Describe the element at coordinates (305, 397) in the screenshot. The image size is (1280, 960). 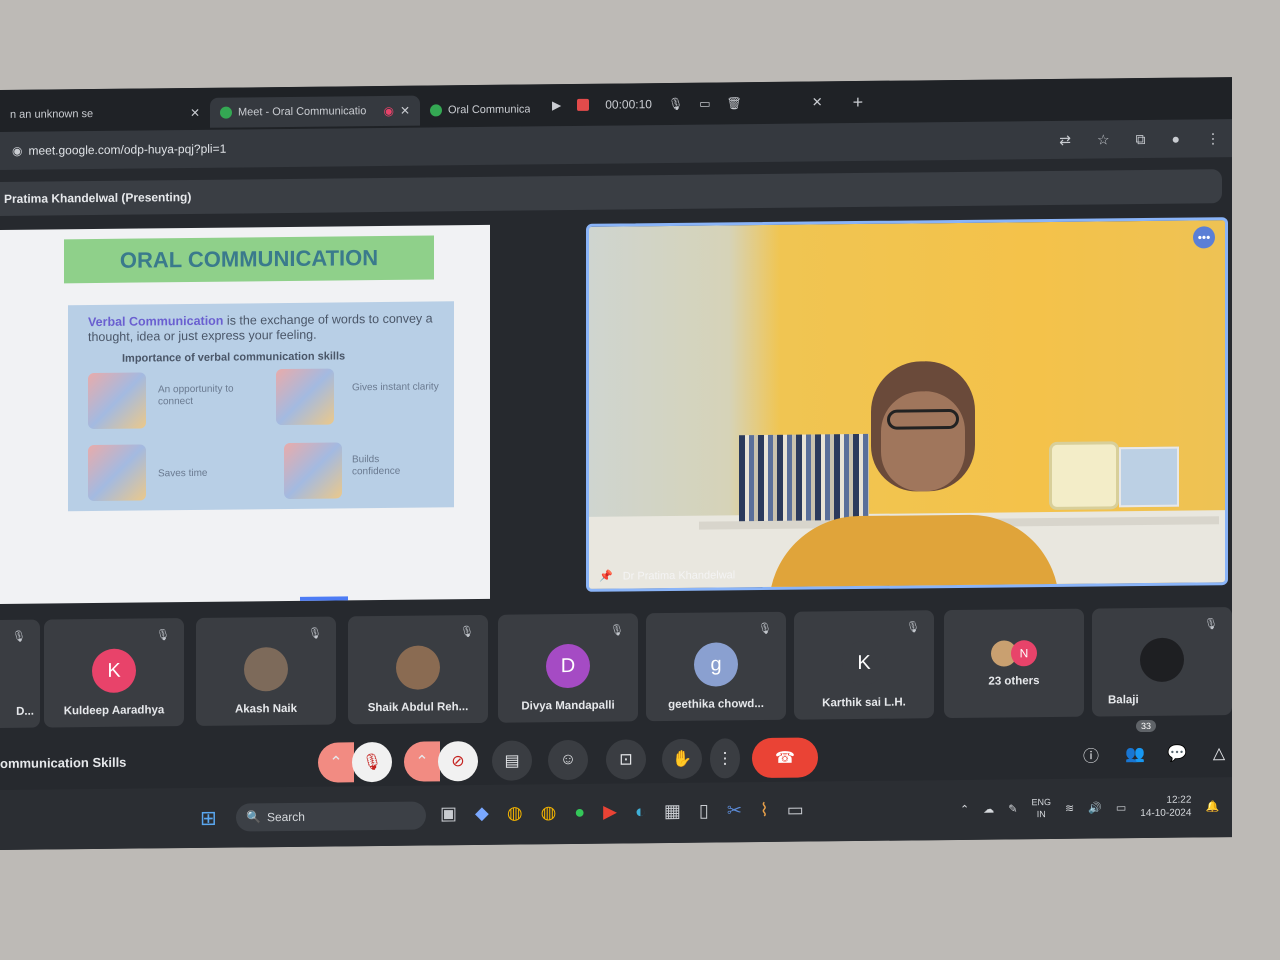
I see `clarity-illustration` at that location.